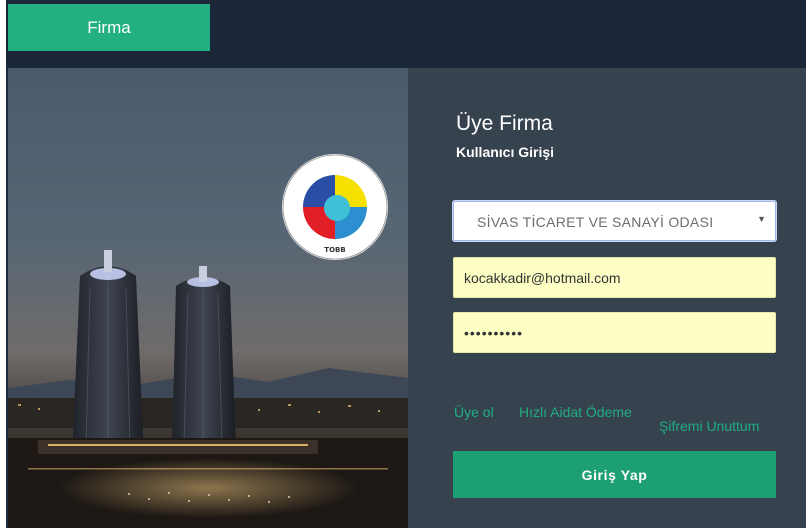  What do you see at coordinates (335, 207) in the screenshot?
I see `tobb-logo: TOBB` at bounding box center [335, 207].